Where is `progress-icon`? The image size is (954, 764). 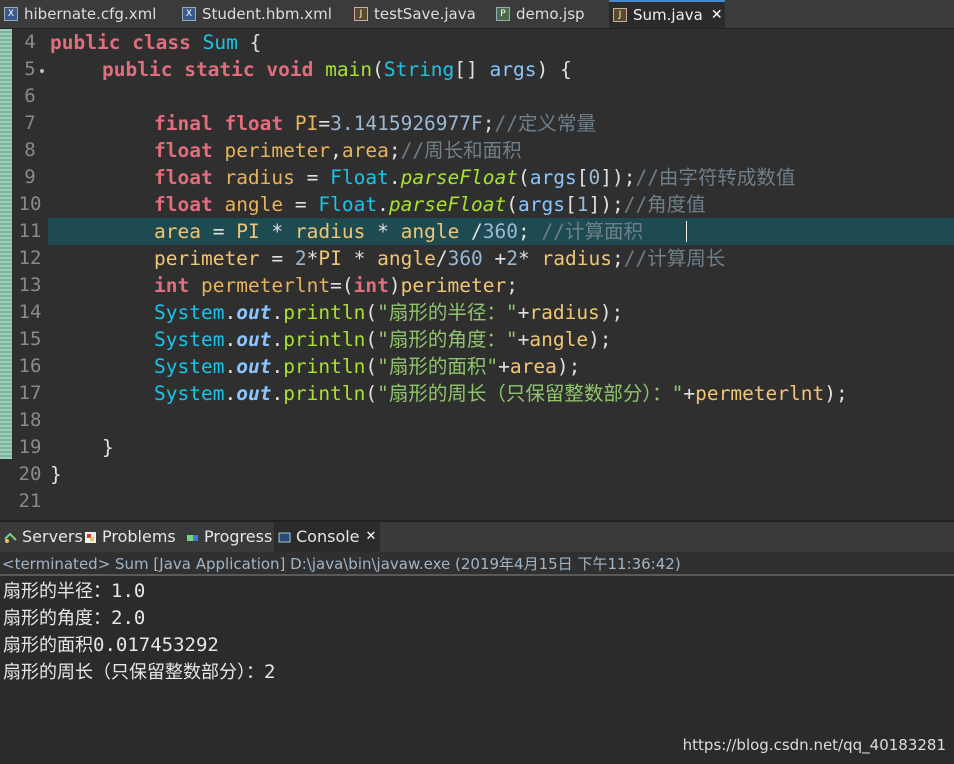
progress-icon is located at coordinates (192, 537).